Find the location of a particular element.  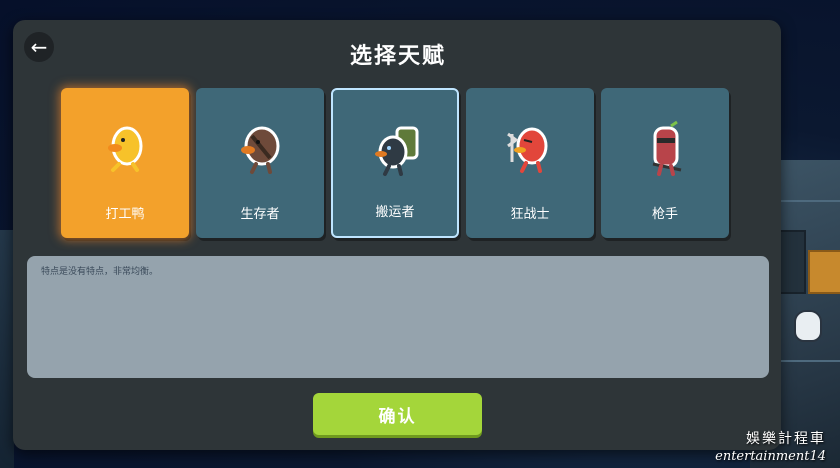

page-title: 选择天赋 is located at coordinates (397, 56).